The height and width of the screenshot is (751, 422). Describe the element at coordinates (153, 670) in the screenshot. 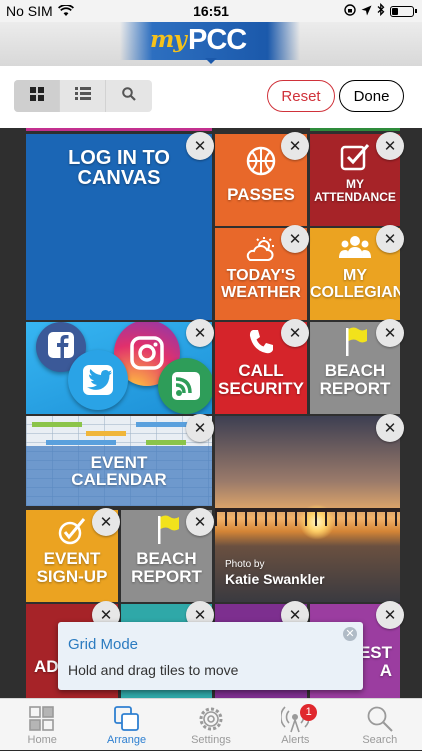

I see `tooltip-body: Hold and drag tiles to move` at that location.